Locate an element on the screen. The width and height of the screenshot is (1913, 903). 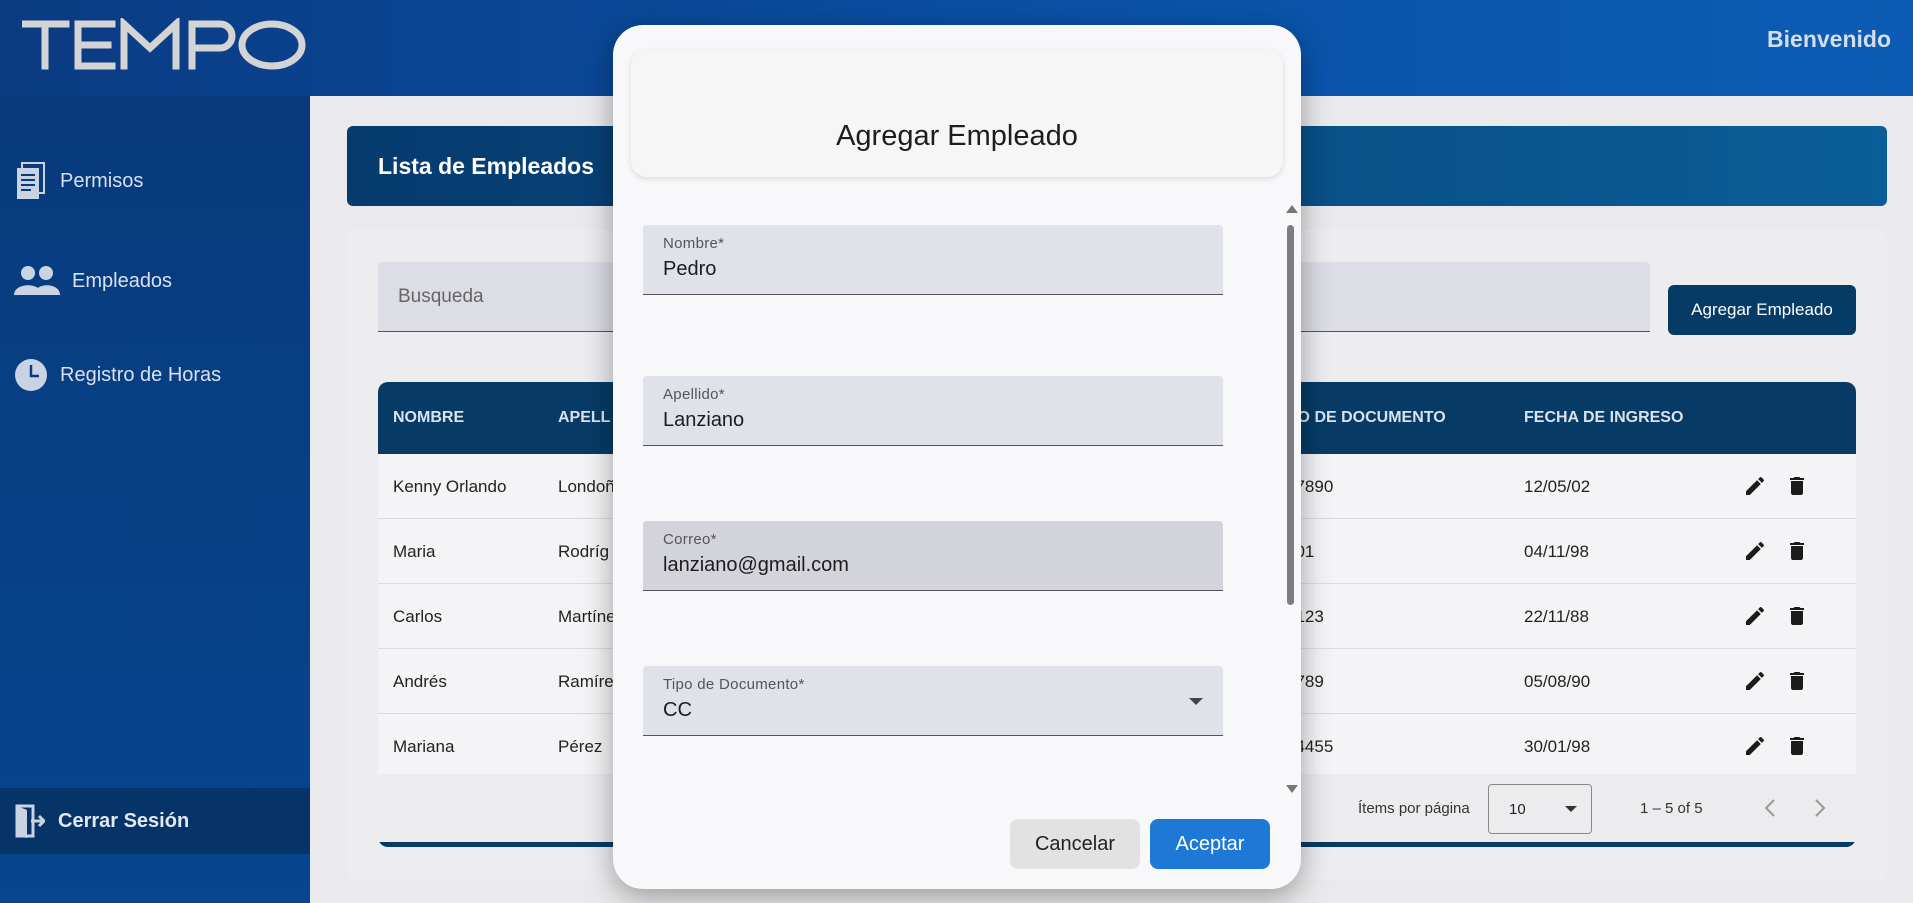
cell-apellido: Rodríg is located at coordinates (584, 551).